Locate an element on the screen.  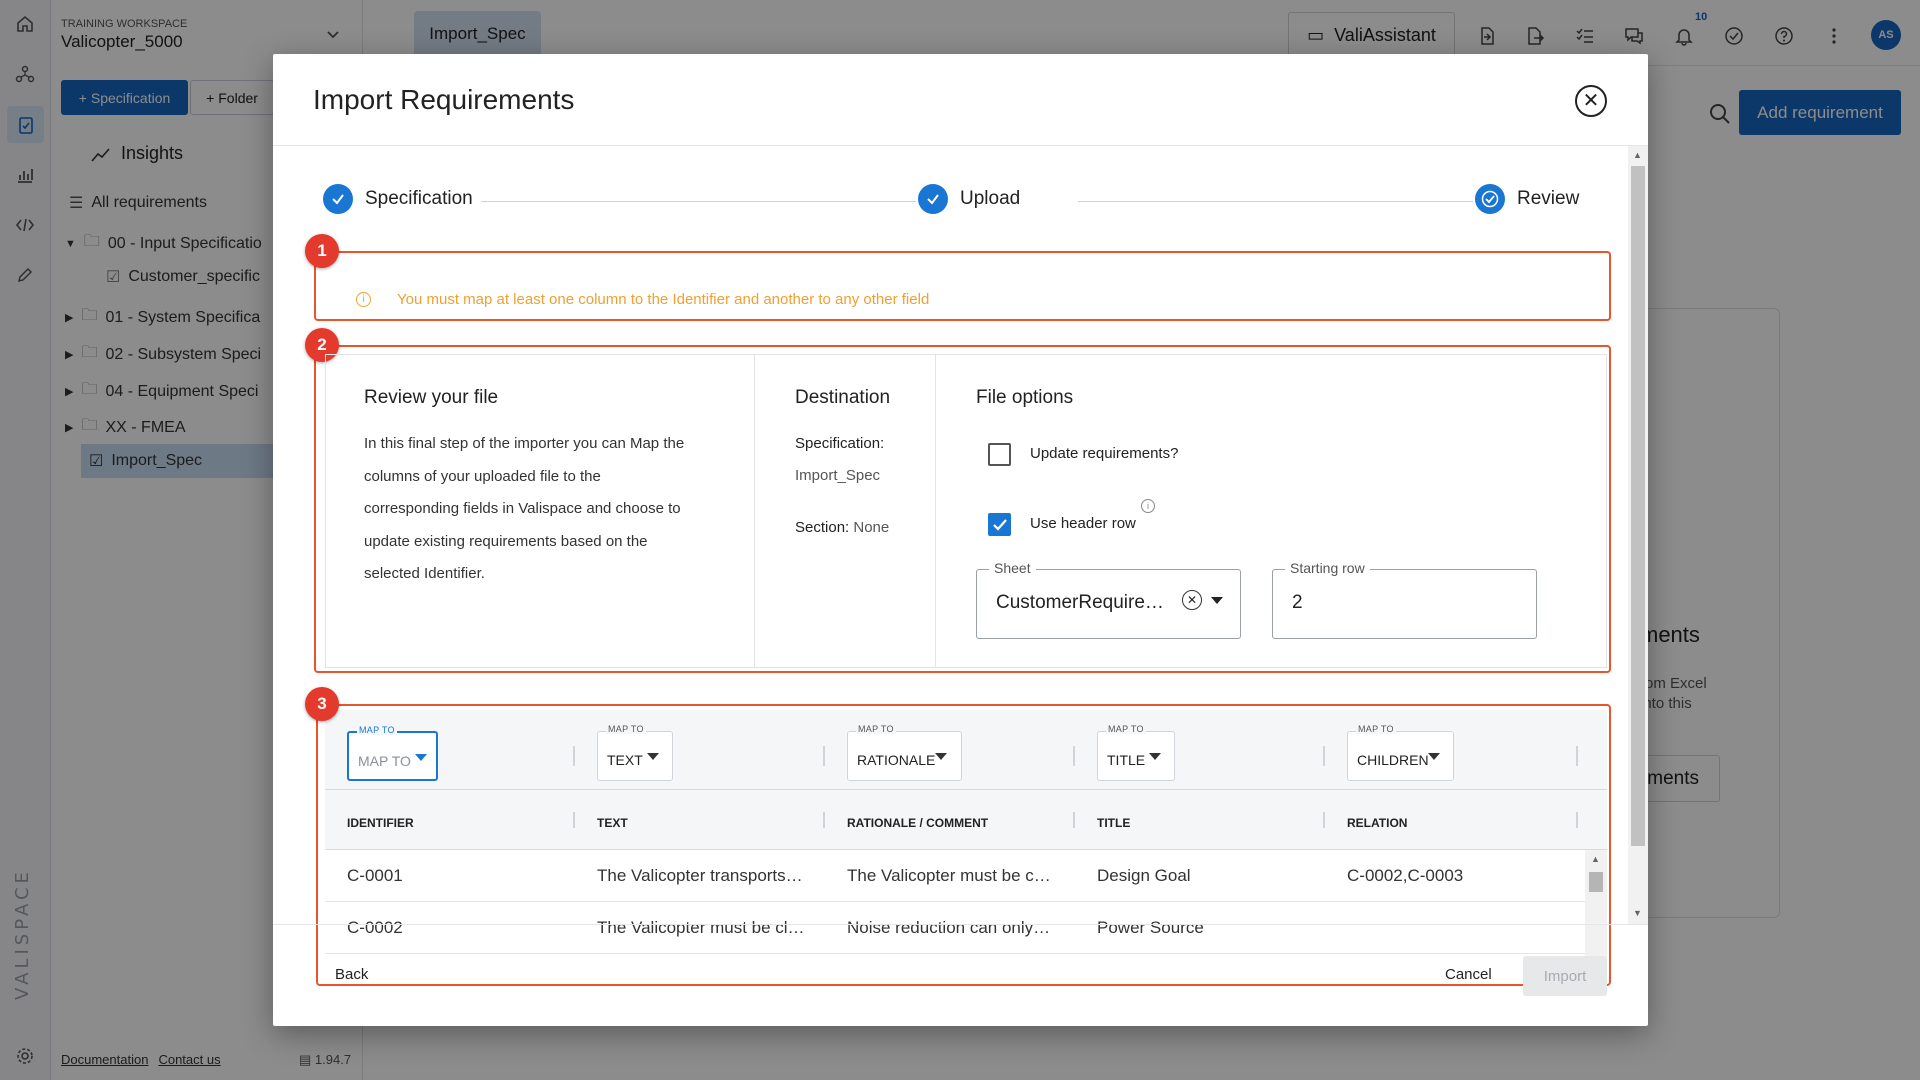
check-circle-icon is located at coordinates (1490, 199).